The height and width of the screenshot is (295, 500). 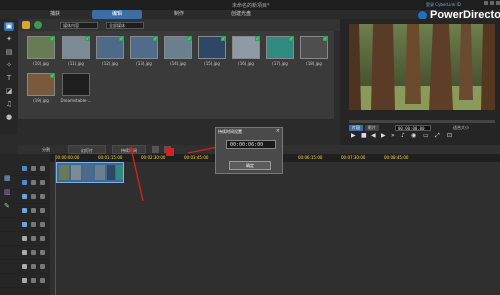 What do you see at coordinates (280, 63) in the screenshot?
I see `media-label: (17).jpg` at bounding box center [280, 63].